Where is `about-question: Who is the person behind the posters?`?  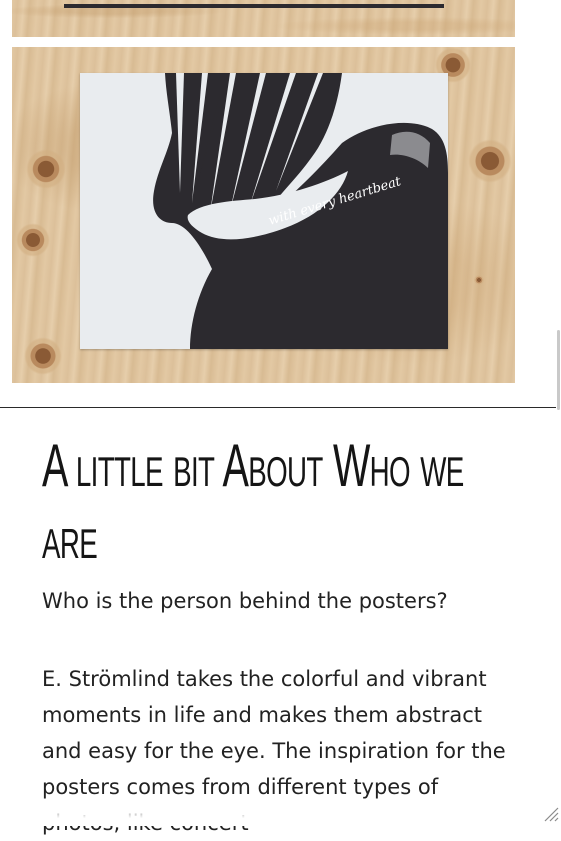
about-question: Who is the person behind the posters? is located at coordinates (245, 601).